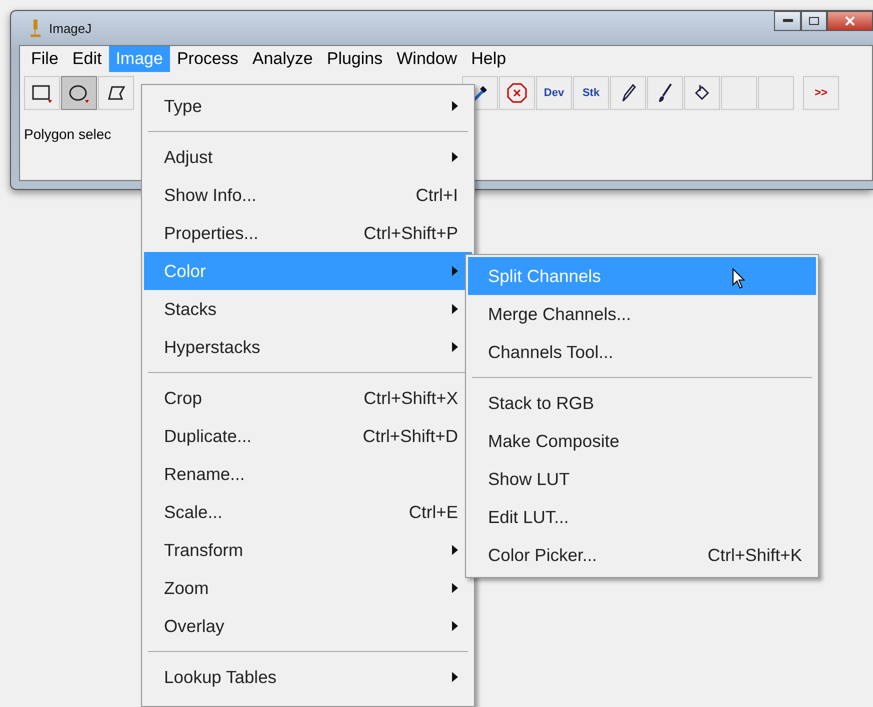 This screenshot has width=873, height=707. Describe the element at coordinates (411, 233) in the screenshot. I see `shortcut-label: Ctrl+Shift+P` at that location.